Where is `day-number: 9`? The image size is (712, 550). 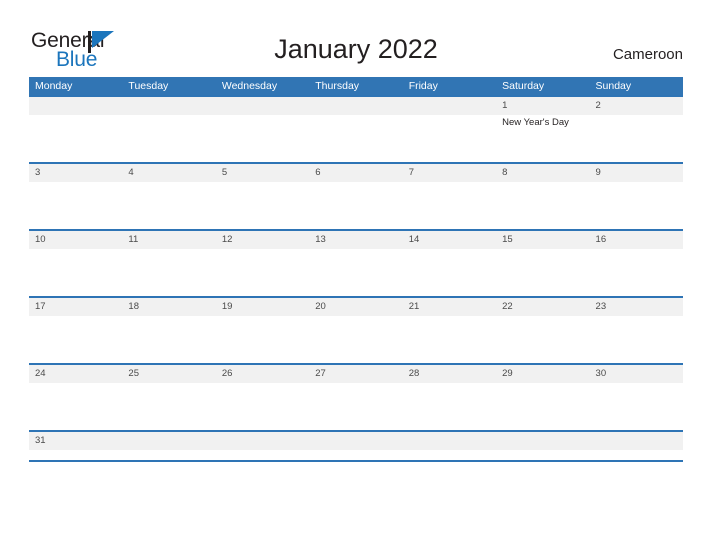
day-number: 9 is located at coordinates (598, 172).